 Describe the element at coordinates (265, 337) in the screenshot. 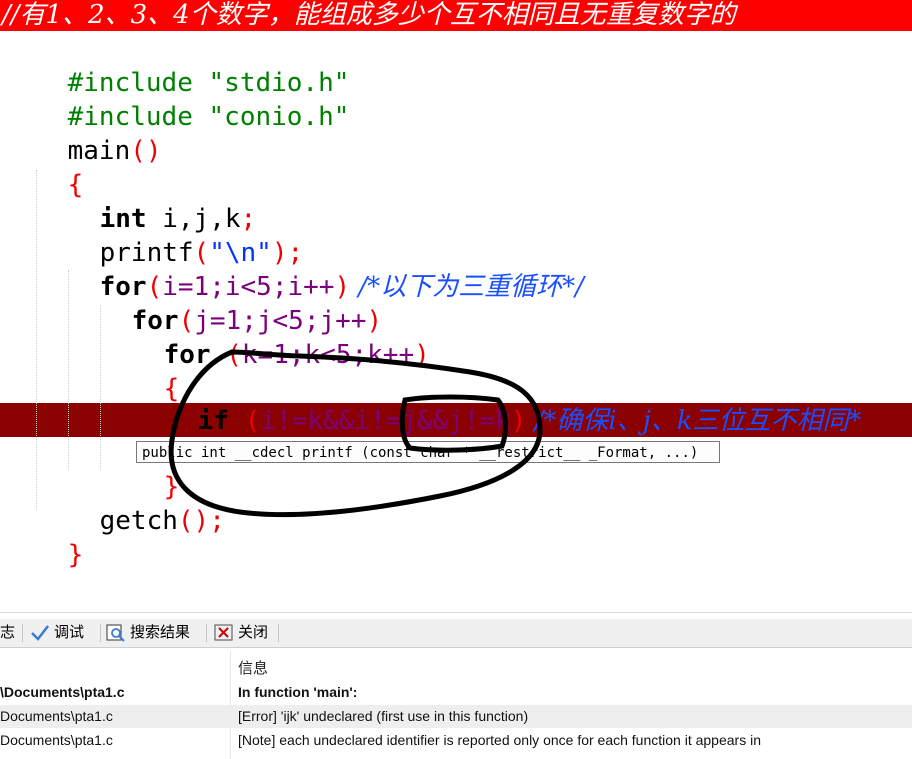

I see `code-line-for-k: for (k=1;k<5;k++)` at that location.